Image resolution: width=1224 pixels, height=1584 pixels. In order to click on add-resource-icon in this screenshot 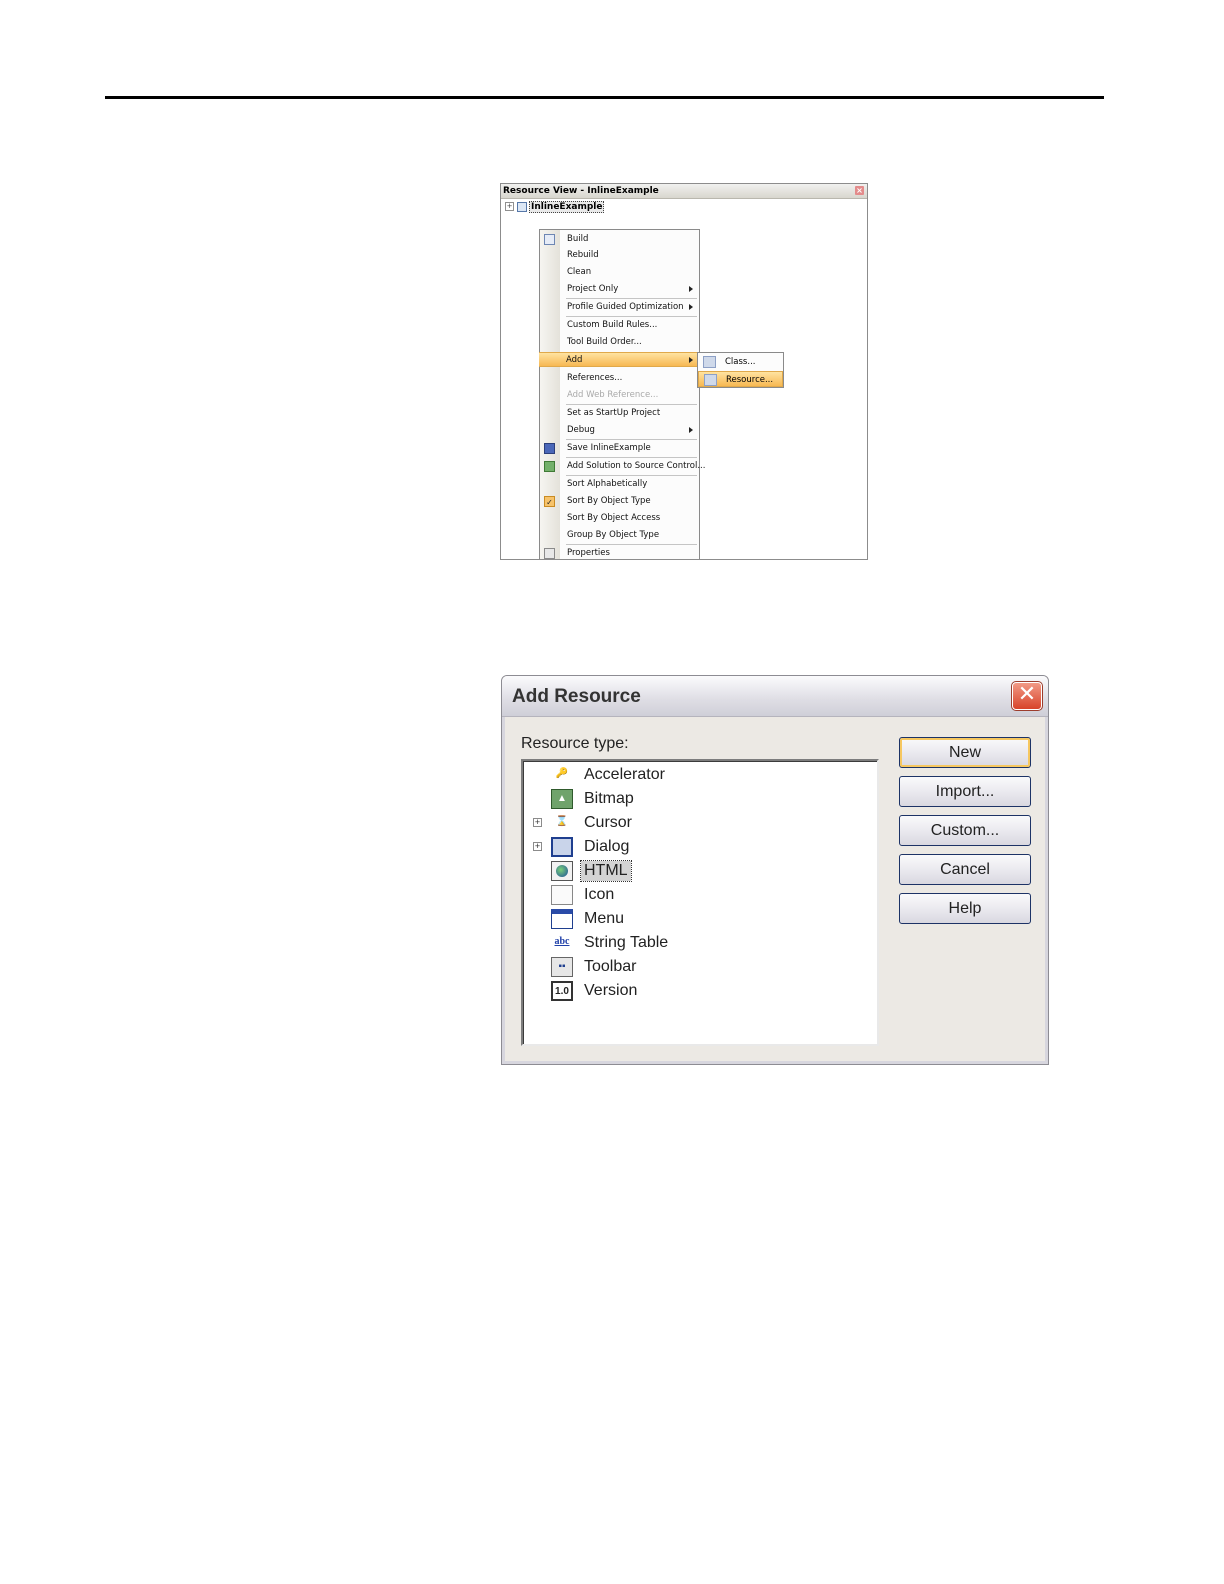, I will do `click(710, 380)`.